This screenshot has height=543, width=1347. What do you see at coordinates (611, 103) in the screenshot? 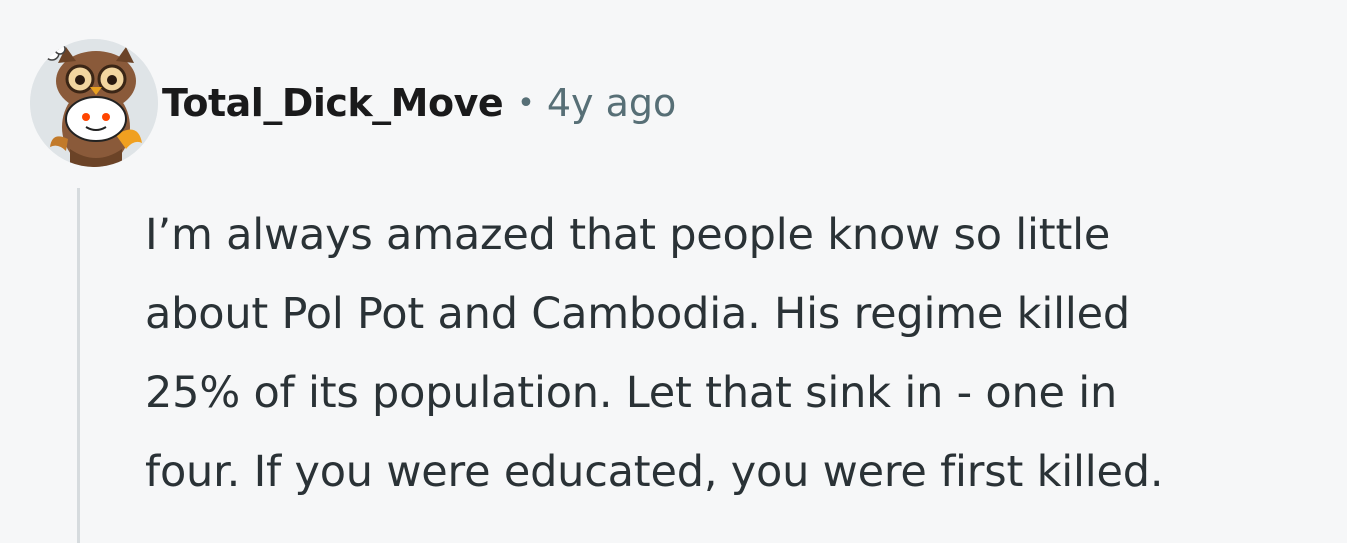
I see `comment-timestamp: 4y ago` at bounding box center [611, 103].